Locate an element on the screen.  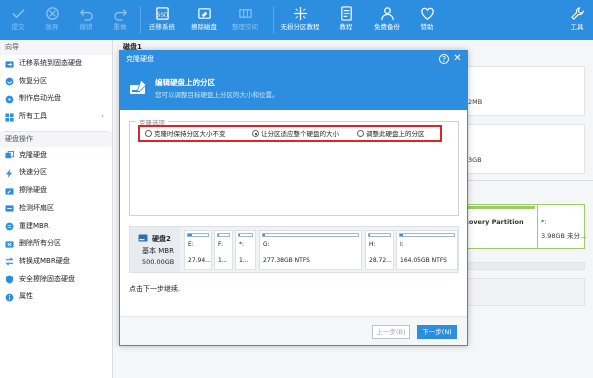
boot-disc-icon is located at coordinates (9, 99).